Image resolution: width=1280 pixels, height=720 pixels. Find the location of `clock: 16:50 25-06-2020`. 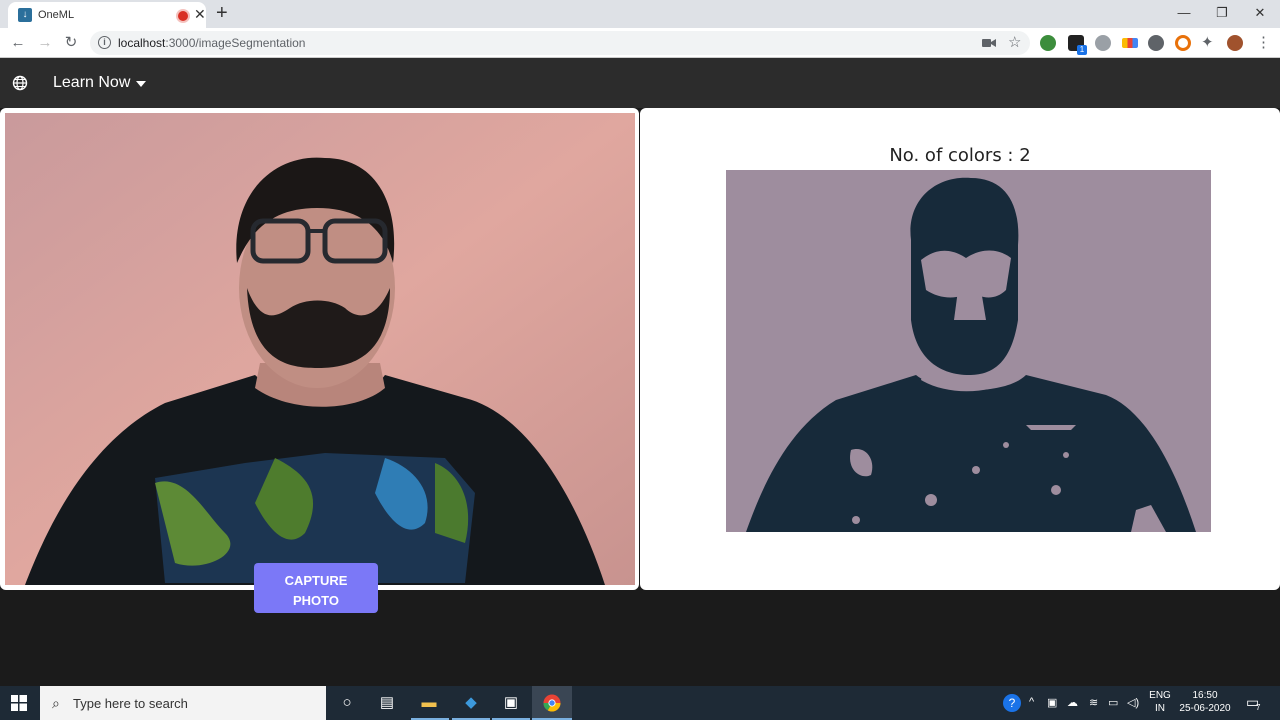

clock: 16:50 25-06-2020 is located at coordinates (1205, 702).